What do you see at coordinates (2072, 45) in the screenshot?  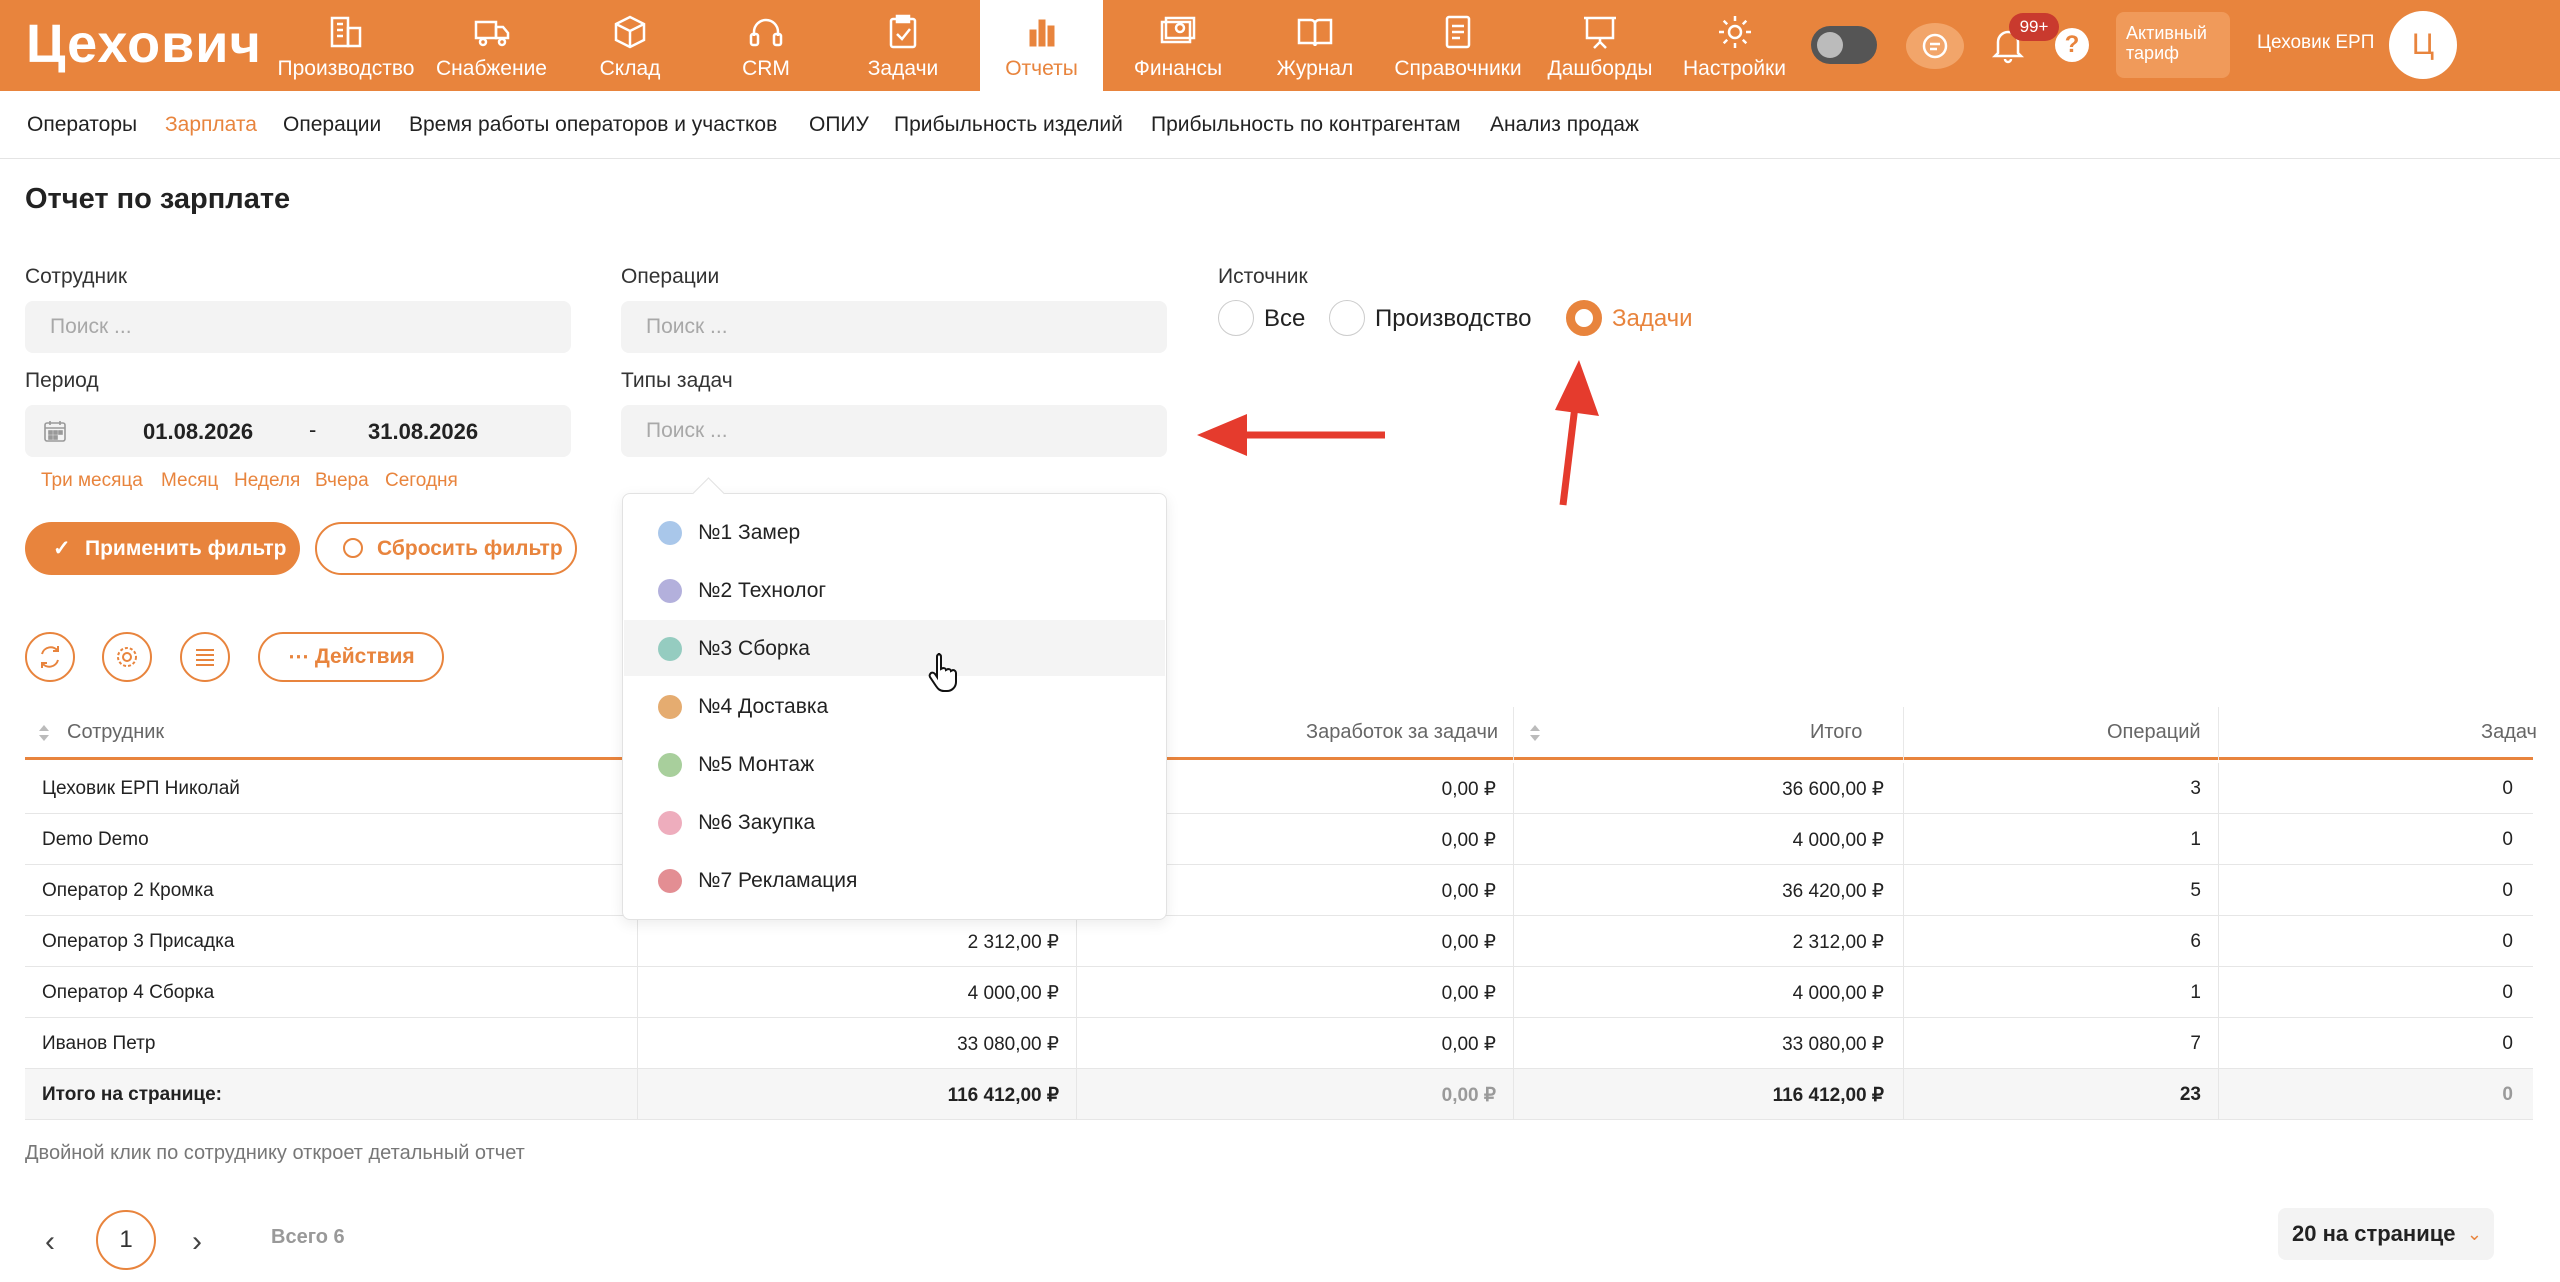 I see `help-icon: ?` at bounding box center [2072, 45].